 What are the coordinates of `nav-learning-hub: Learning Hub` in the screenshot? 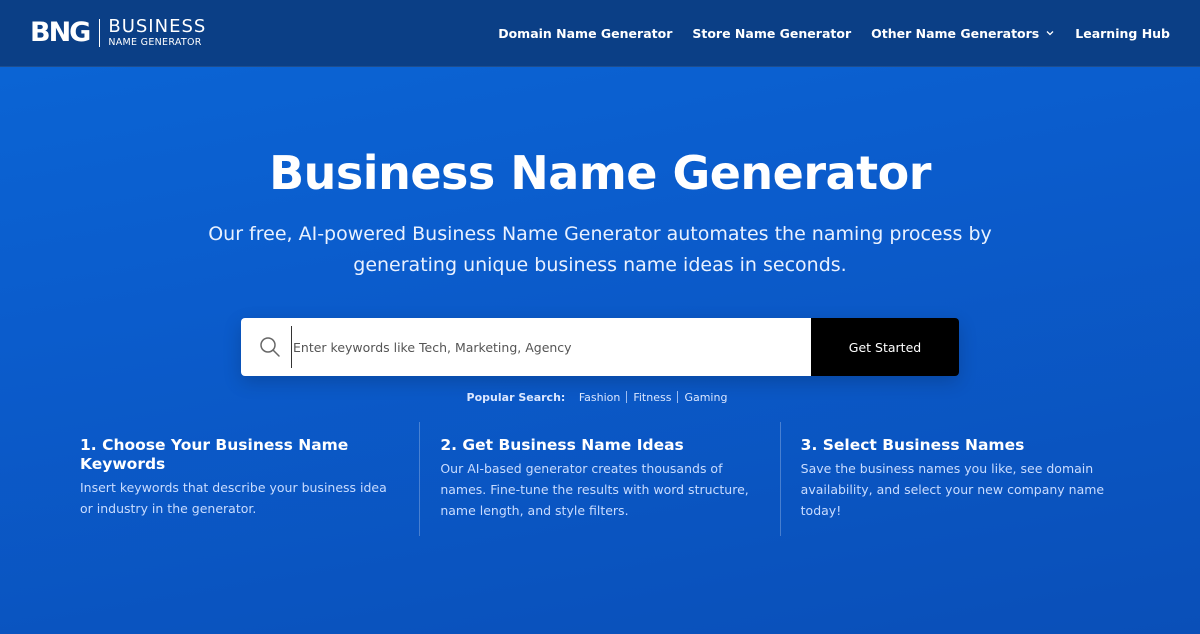 It's located at (1122, 33).